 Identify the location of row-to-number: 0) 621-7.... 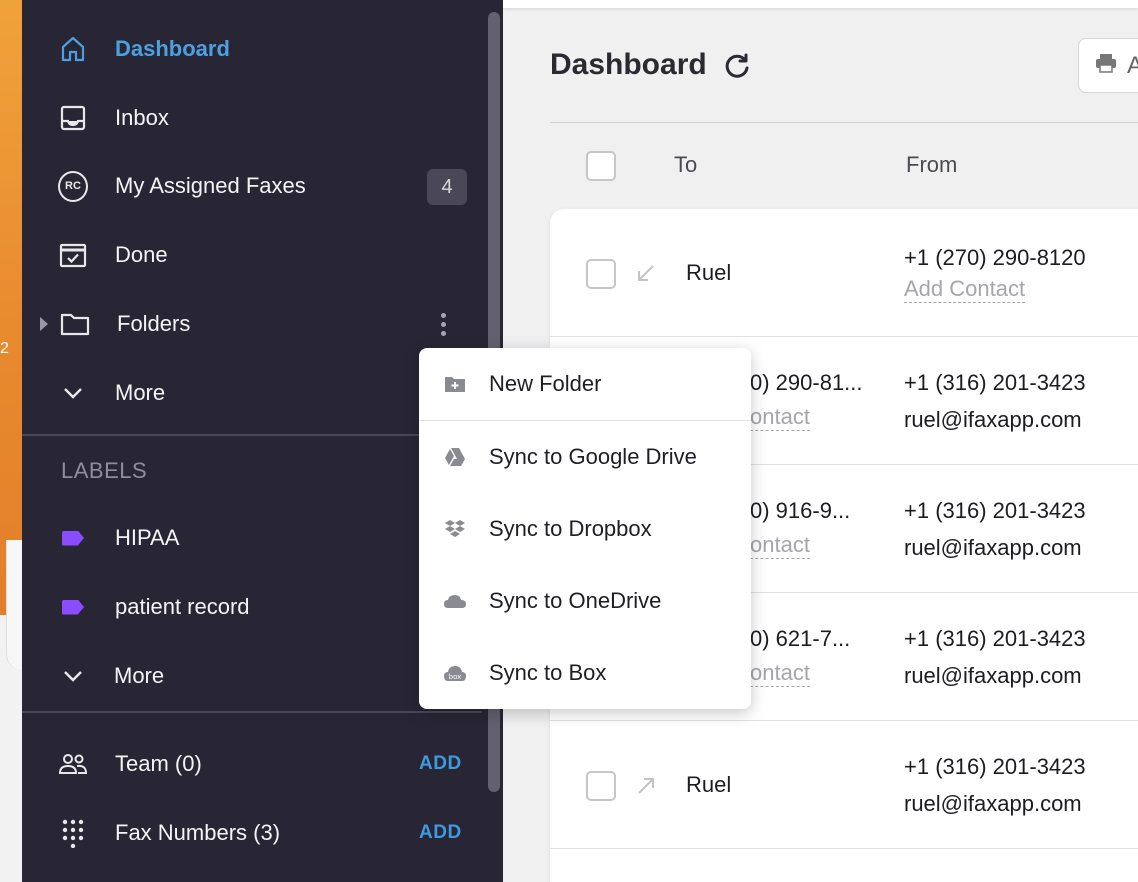
(800, 638).